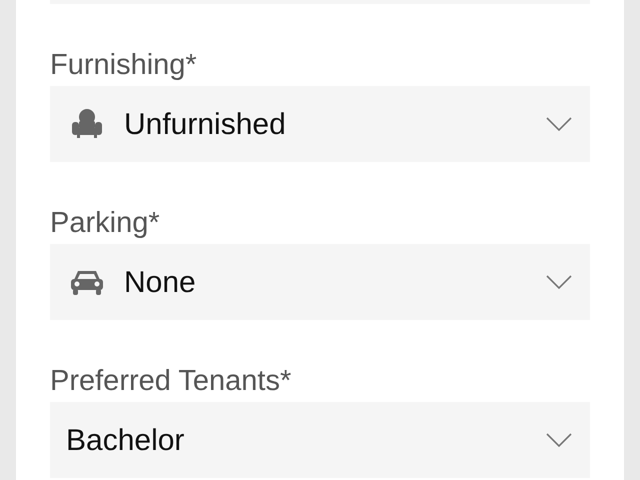 The image size is (640, 480). What do you see at coordinates (124, 65) in the screenshot?
I see `field-label: Furnishing*` at bounding box center [124, 65].